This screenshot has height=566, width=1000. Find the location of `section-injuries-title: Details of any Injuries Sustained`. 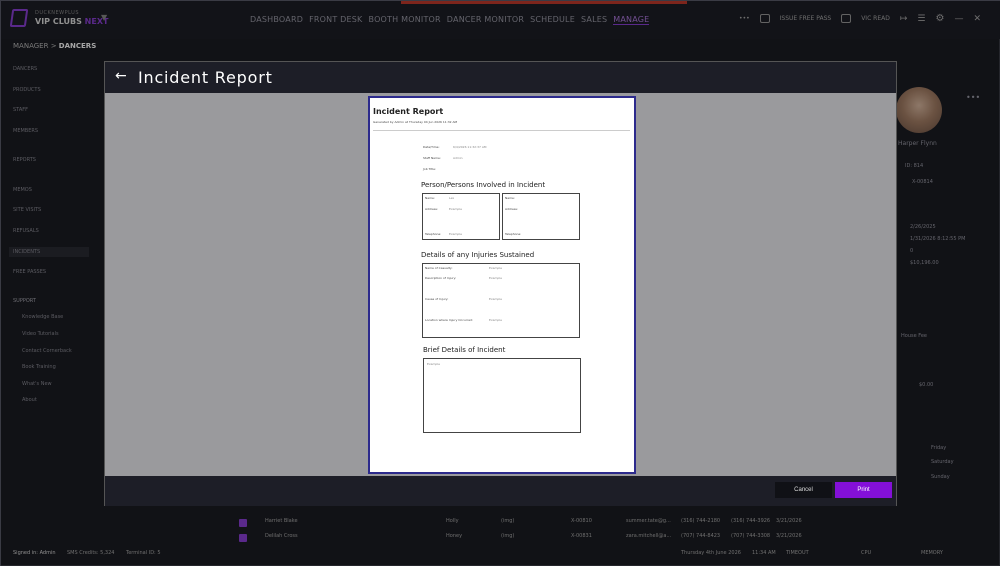

section-injuries-title: Details of any Injuries Sustained is located at coordinates (478, 255).